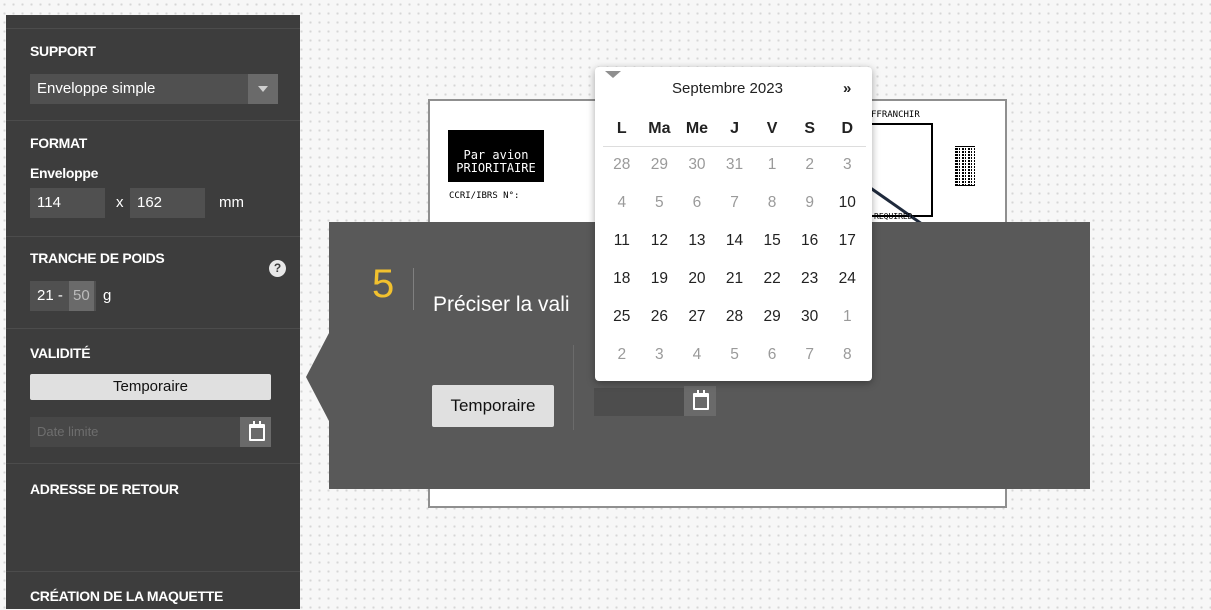 The width and height of the screenshot is (1211, 610). I want to click on datepicker-day: 10, so click(847, 203).